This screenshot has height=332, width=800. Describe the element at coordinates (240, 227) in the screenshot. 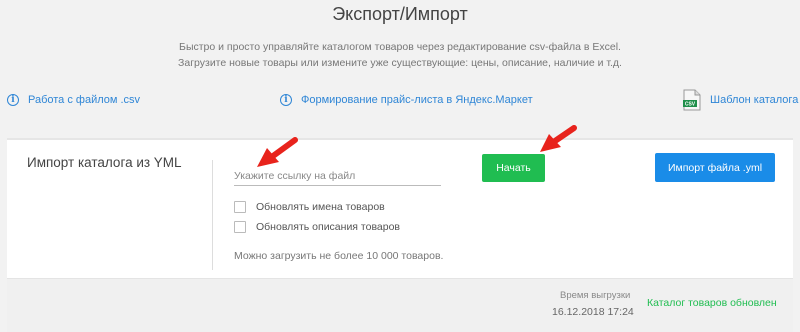

I see `update-descriptions-checkbox` at that location.